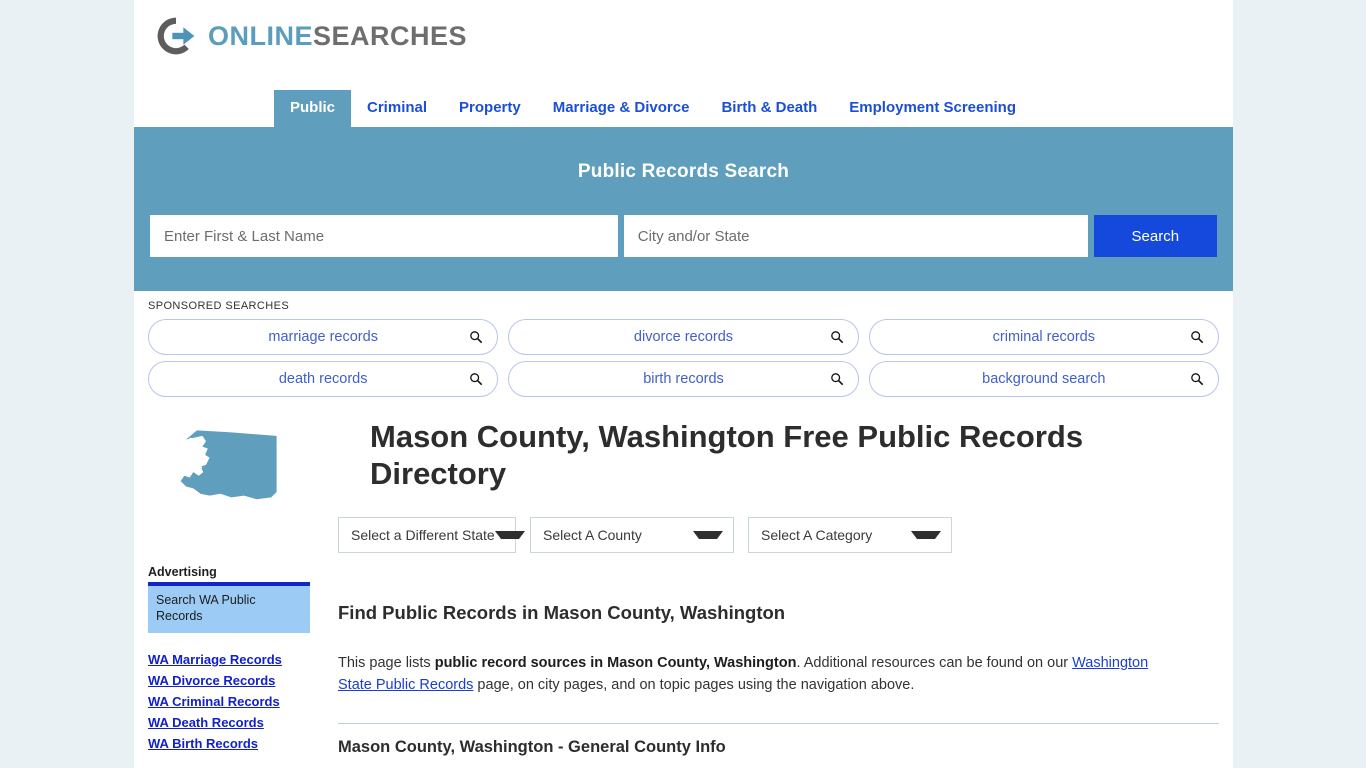 The height and width of the screenshot is (768, 1366). What do you see at coordinates (386, 663) in the screenshot?
I see `intro-text-1: This page lists` at bounding box center [386, 663].